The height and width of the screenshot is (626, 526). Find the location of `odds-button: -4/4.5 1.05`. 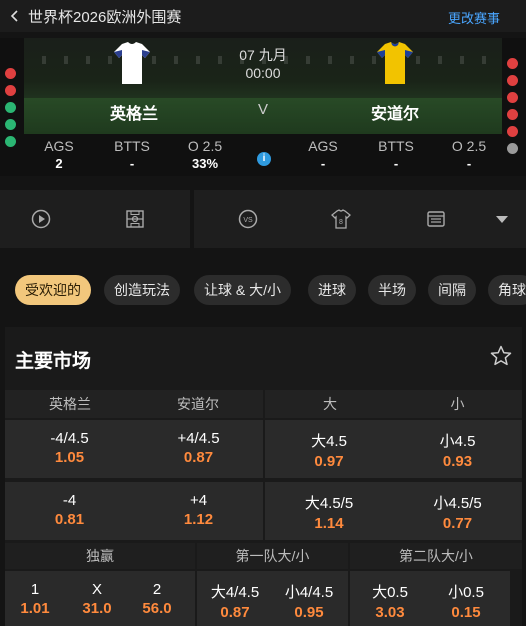

odds-button: -4/4.5 1.05 is located at coordinates (69, 449).